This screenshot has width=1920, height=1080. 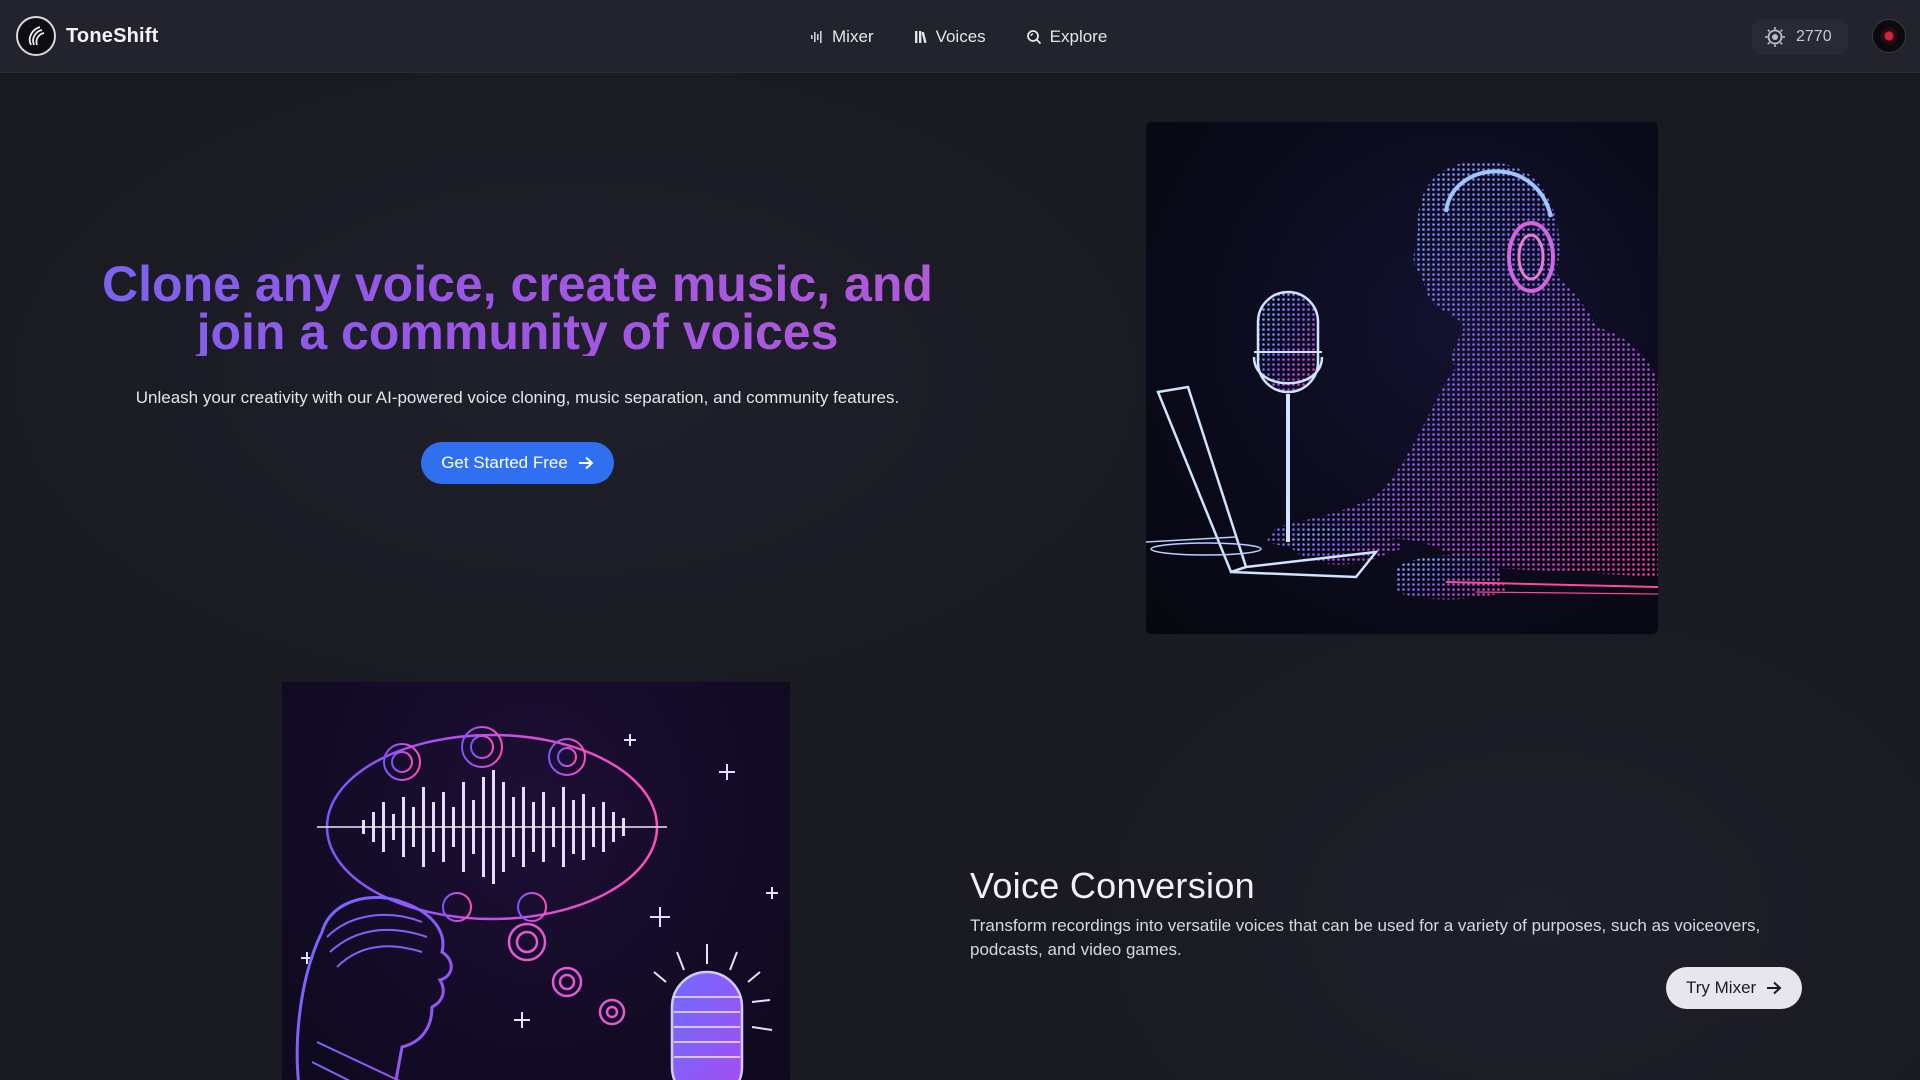 What do you see at coordinates (1078, 36) in the screenshot?
I see `nav-link-label: Explore` at bounding box center [1078, 36].